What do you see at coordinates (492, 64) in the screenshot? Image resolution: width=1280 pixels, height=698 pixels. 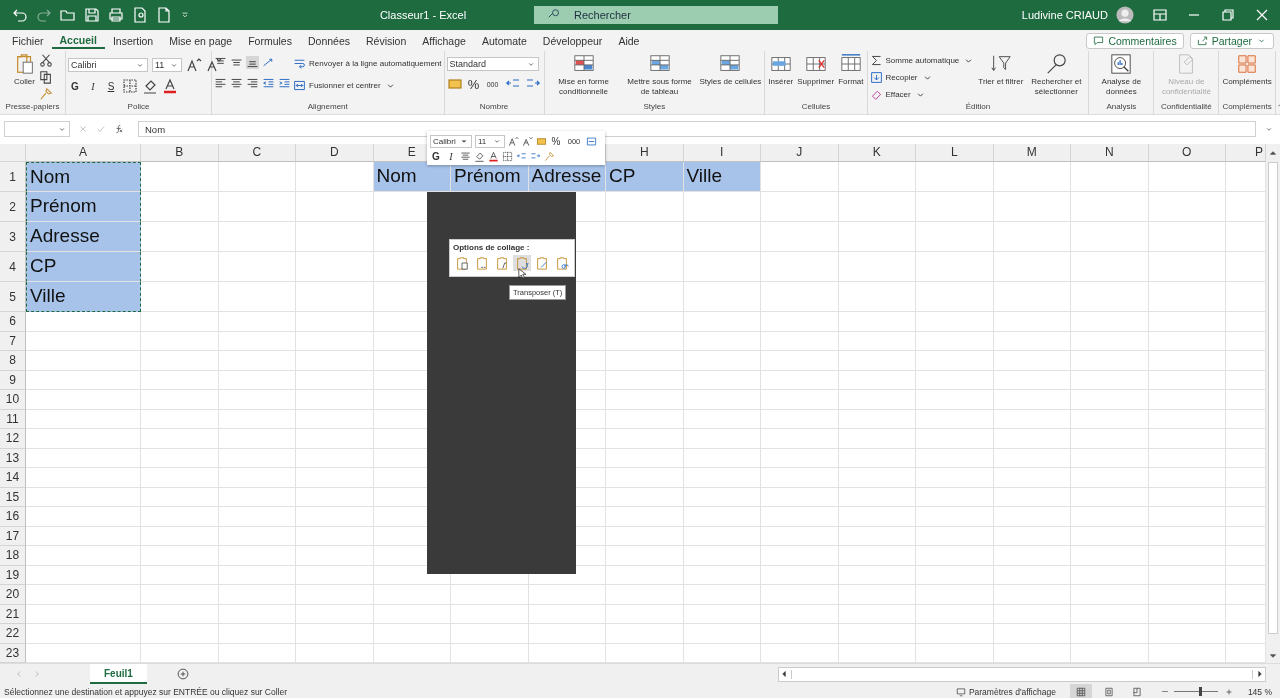 I see `number-format-field: Standard` at bounding box center [492, 64].